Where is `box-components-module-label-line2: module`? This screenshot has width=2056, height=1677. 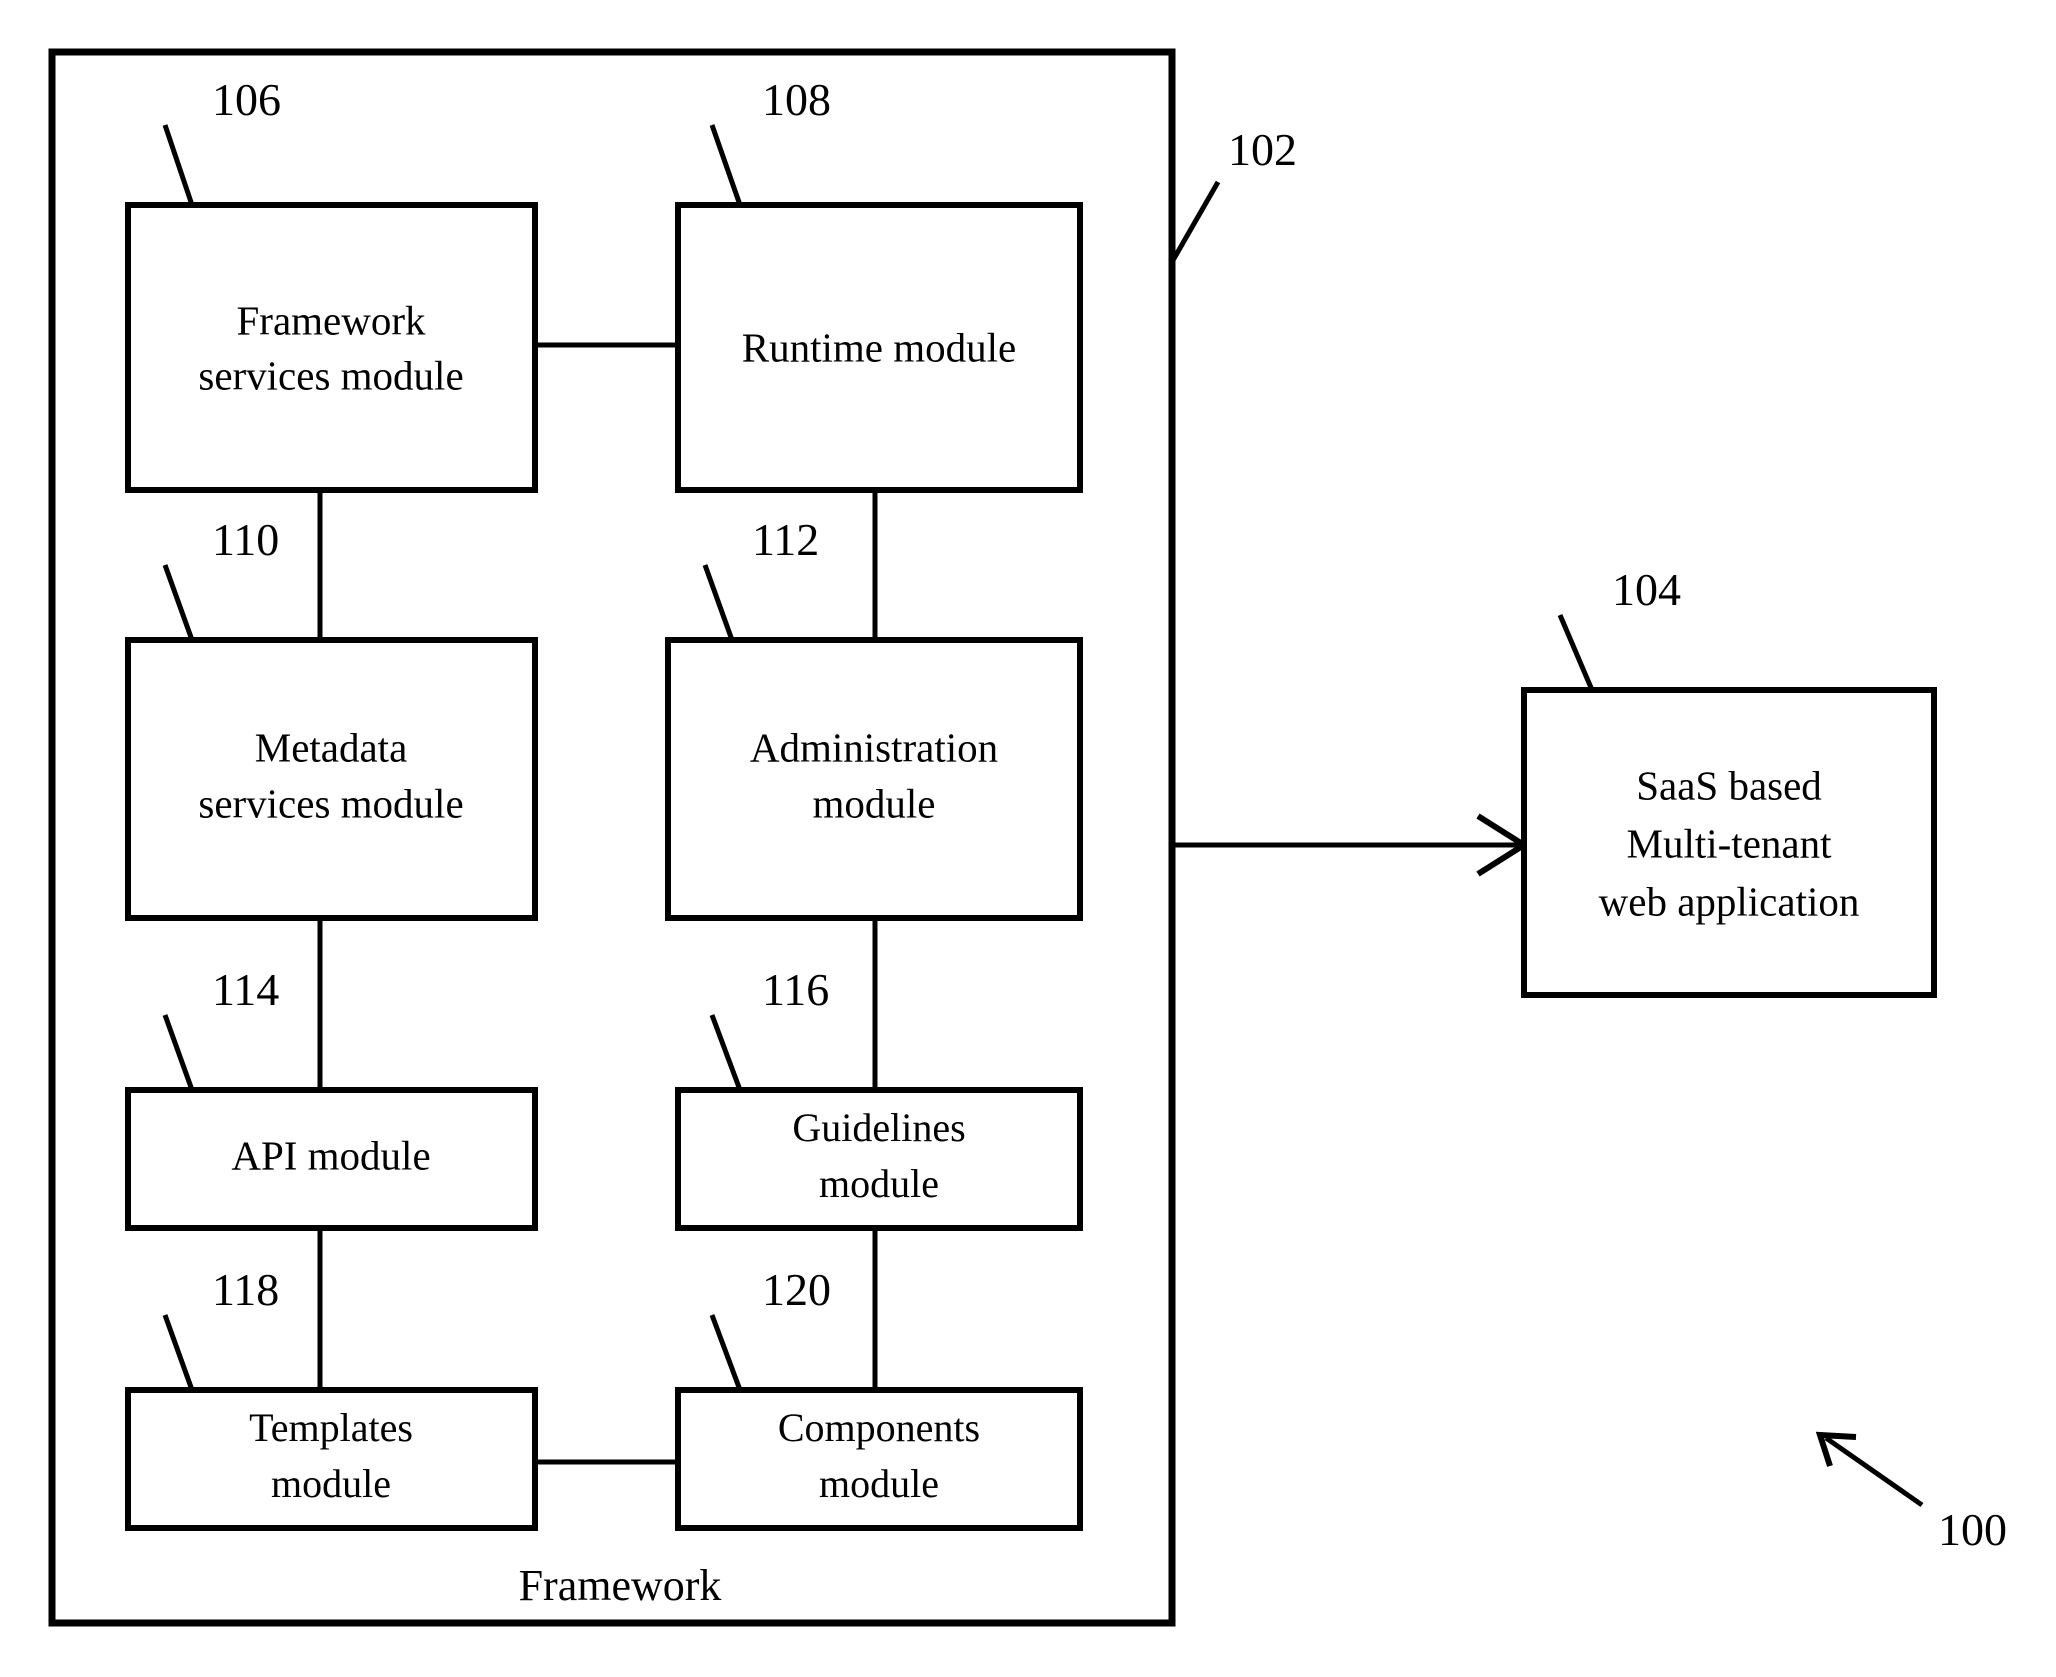 box-components-module-label-line2: module is located at coordinates (879, 1483).